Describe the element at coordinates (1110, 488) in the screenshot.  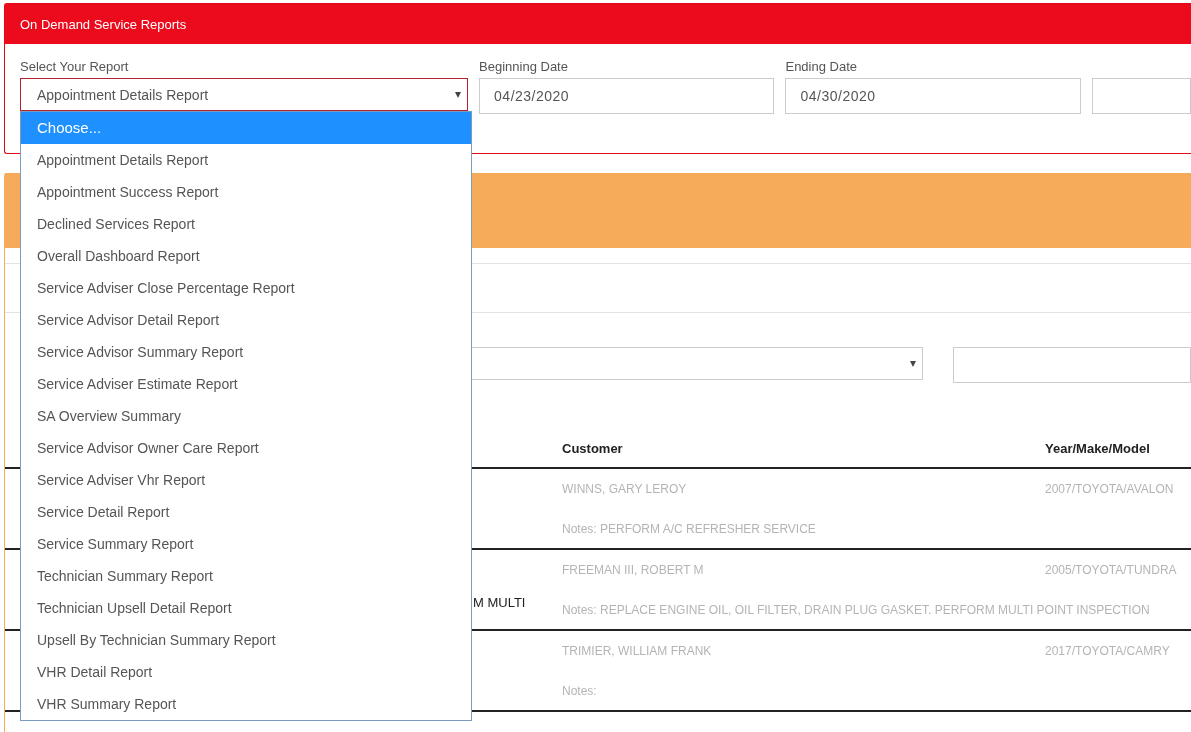
I see `table-cell-text: 2007/TOYOTA/AVALON` at that location.